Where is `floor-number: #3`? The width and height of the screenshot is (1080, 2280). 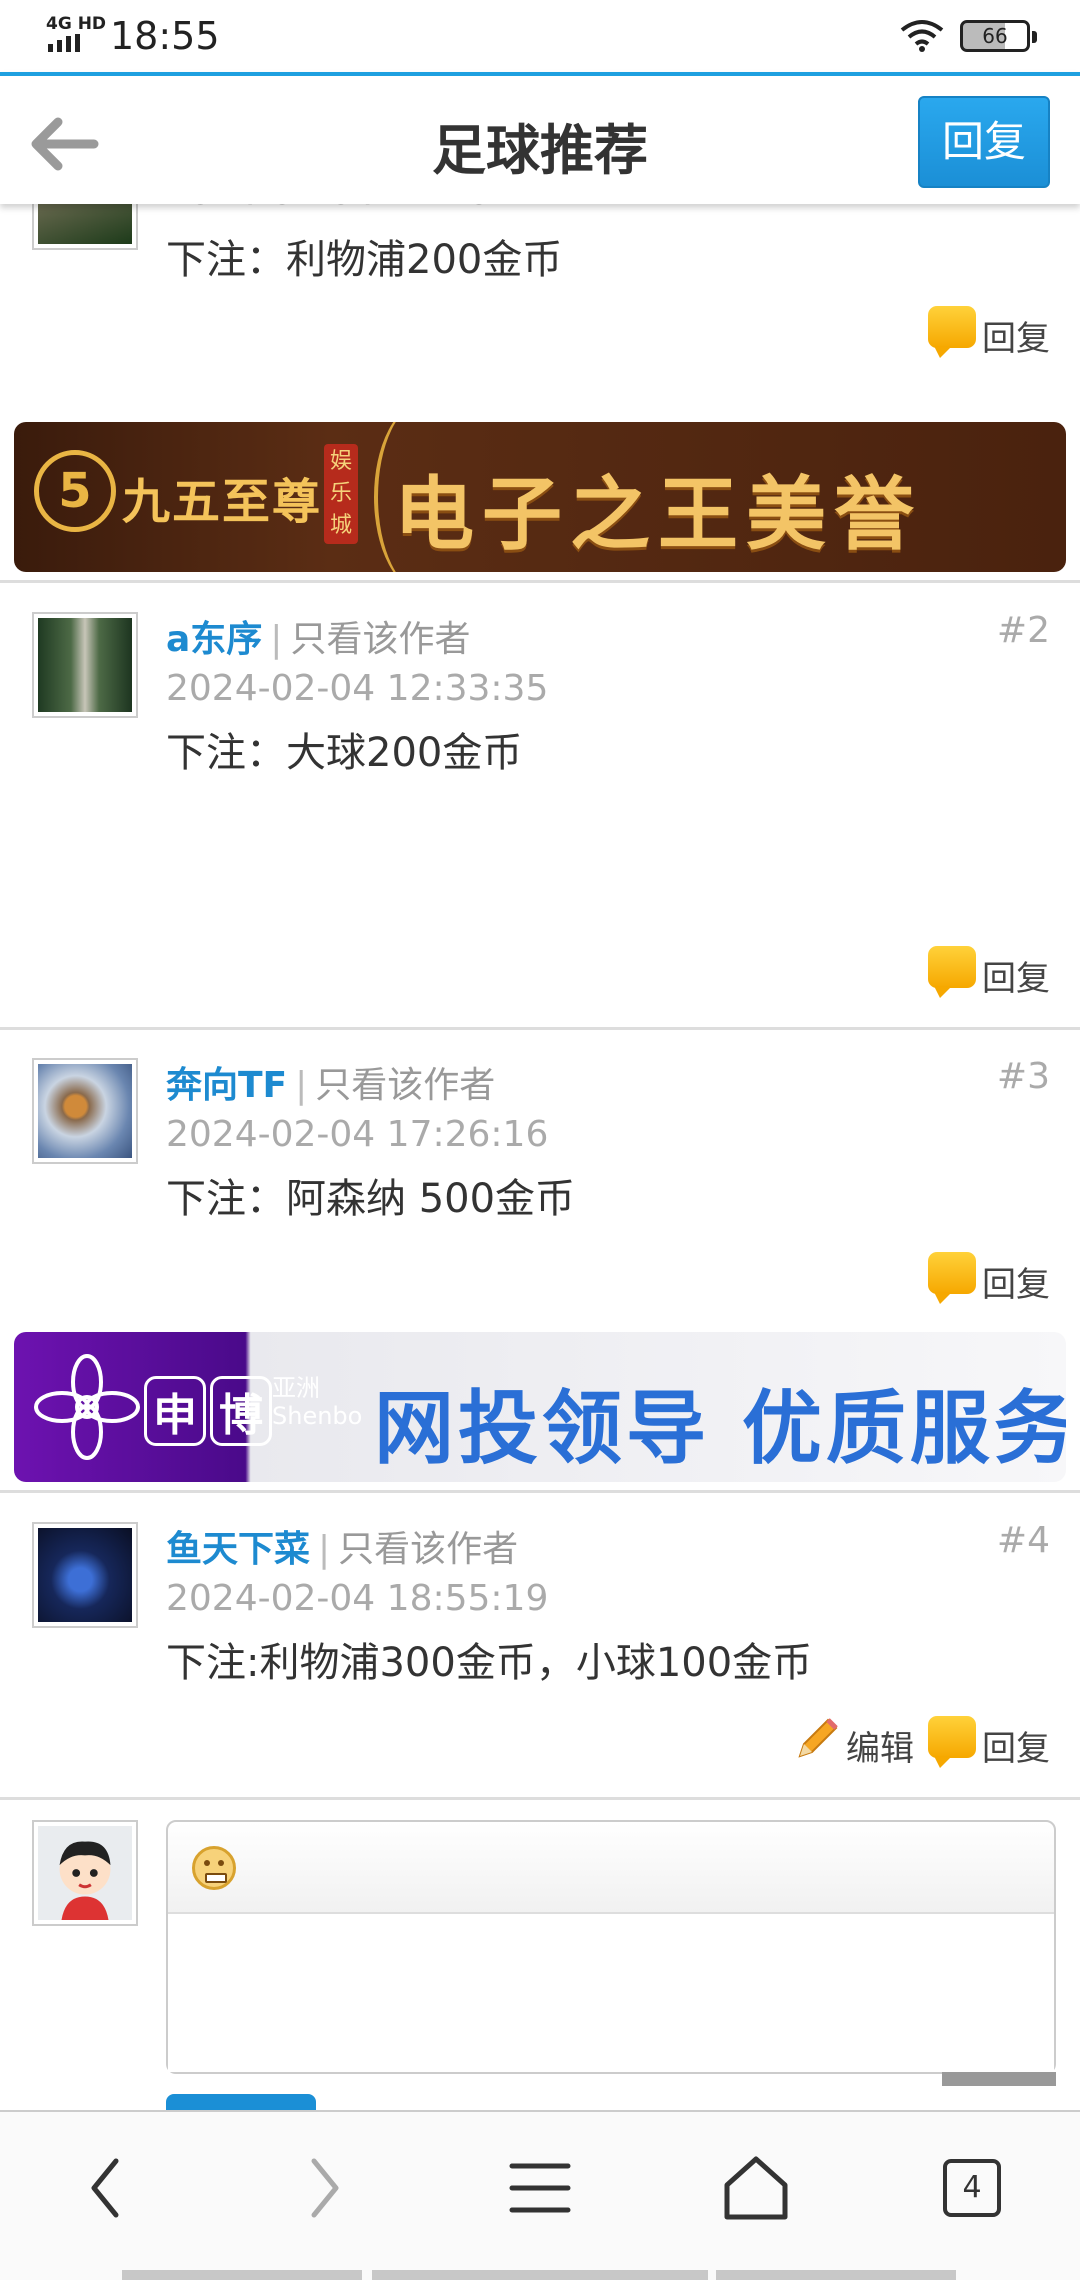
floor-number: #3 is located at coordinates (1023, 1076).